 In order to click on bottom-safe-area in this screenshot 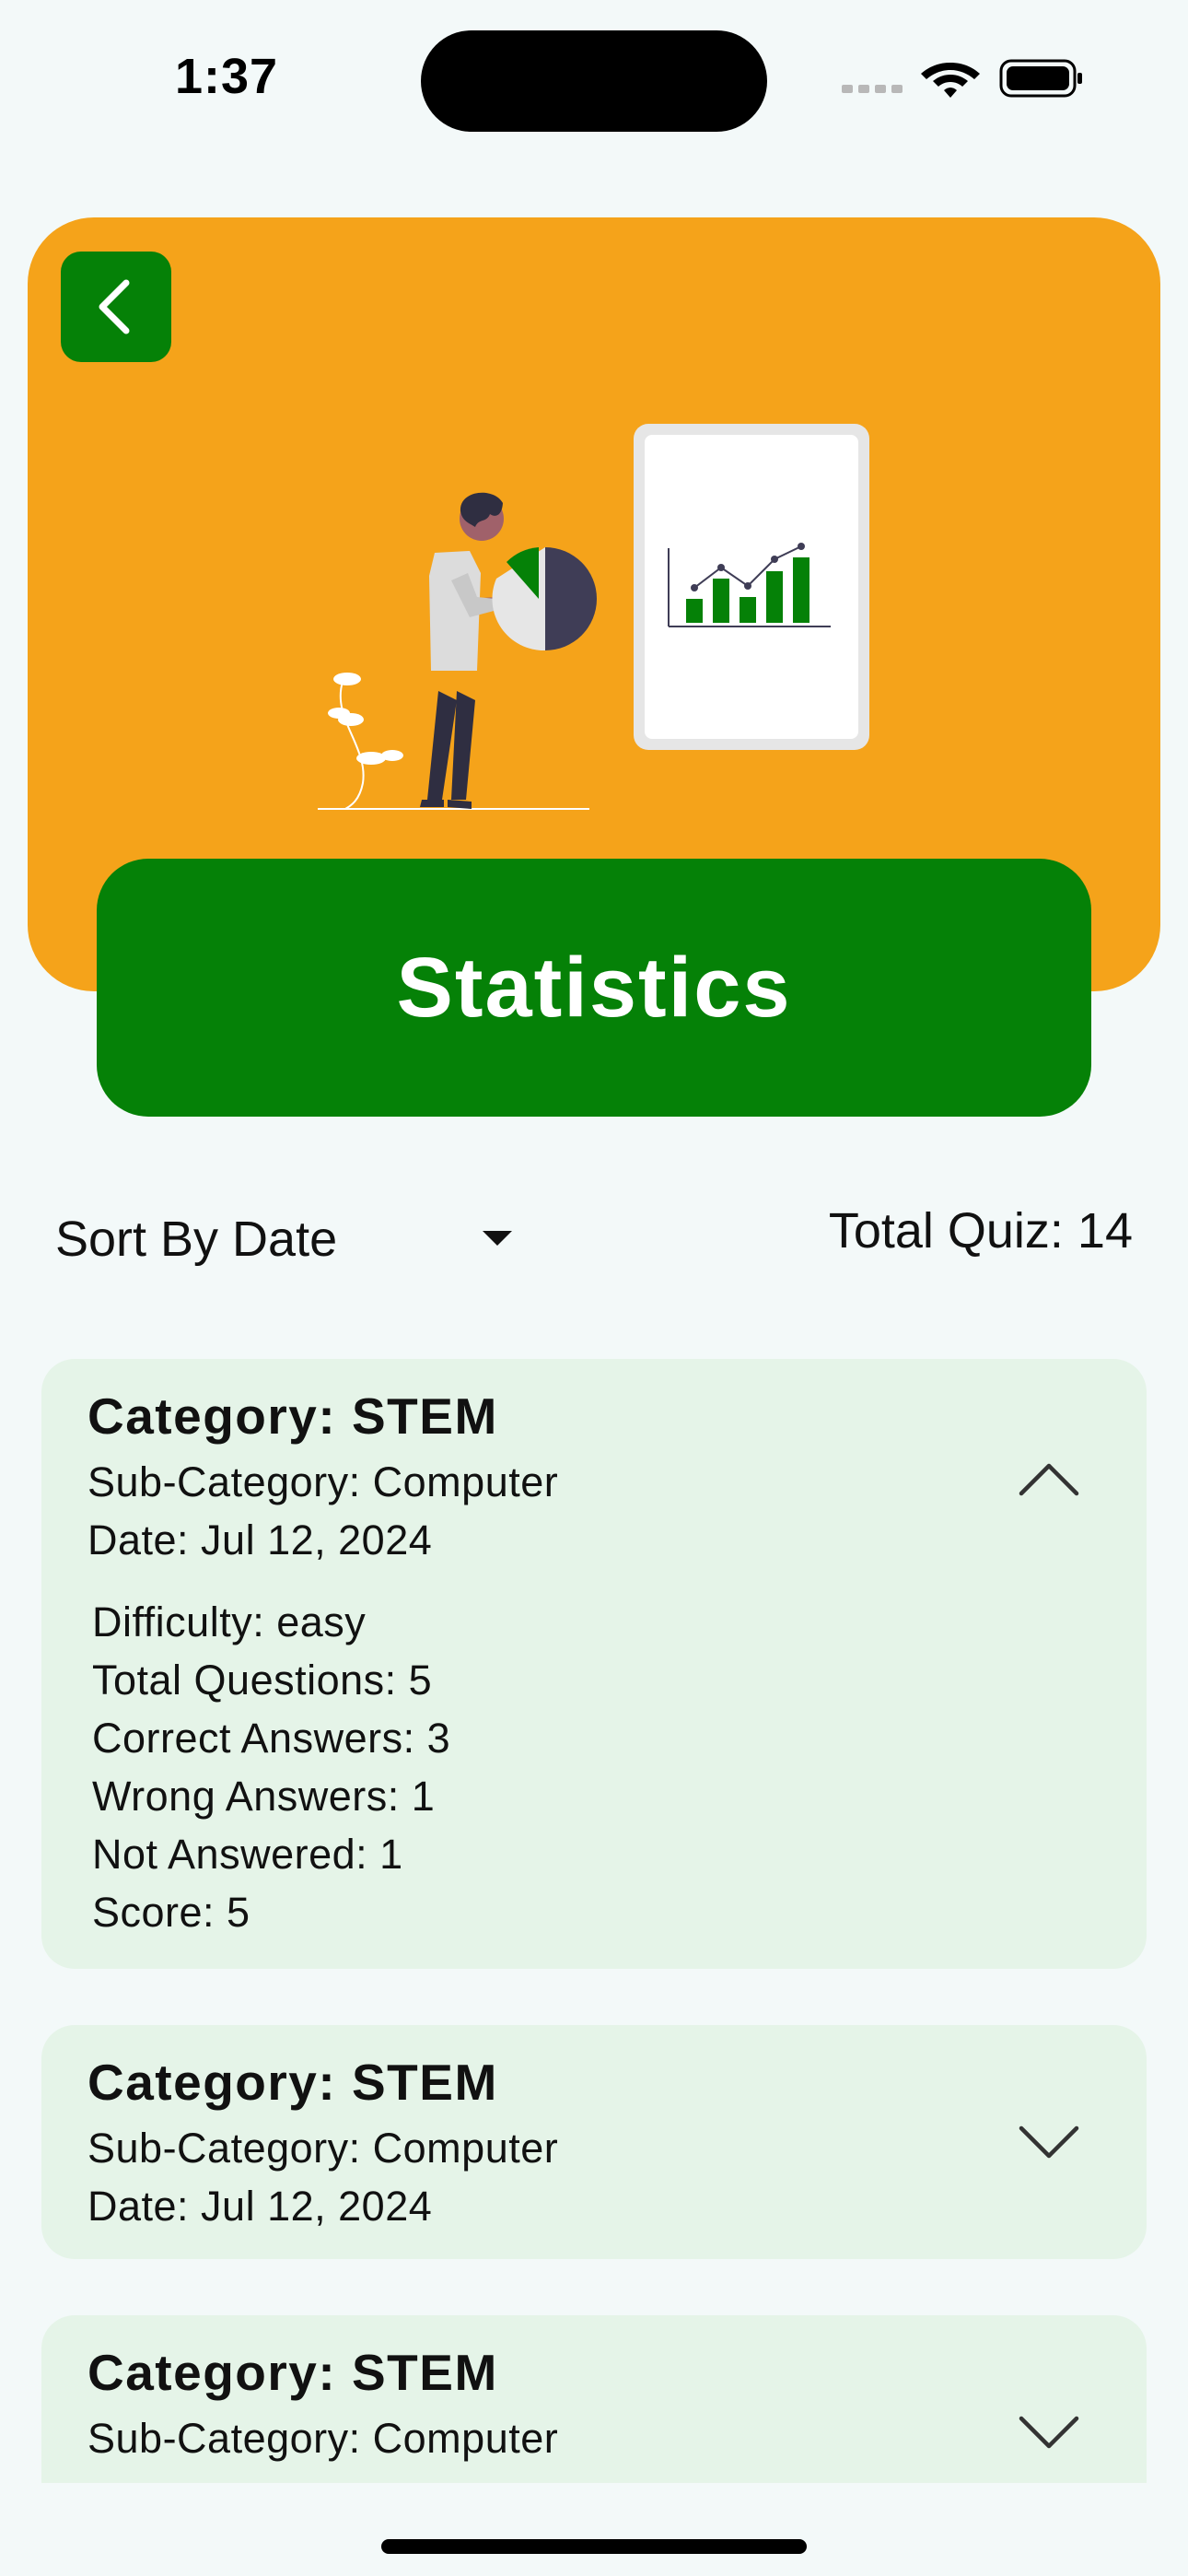, I will do `click(594, 2529)`.